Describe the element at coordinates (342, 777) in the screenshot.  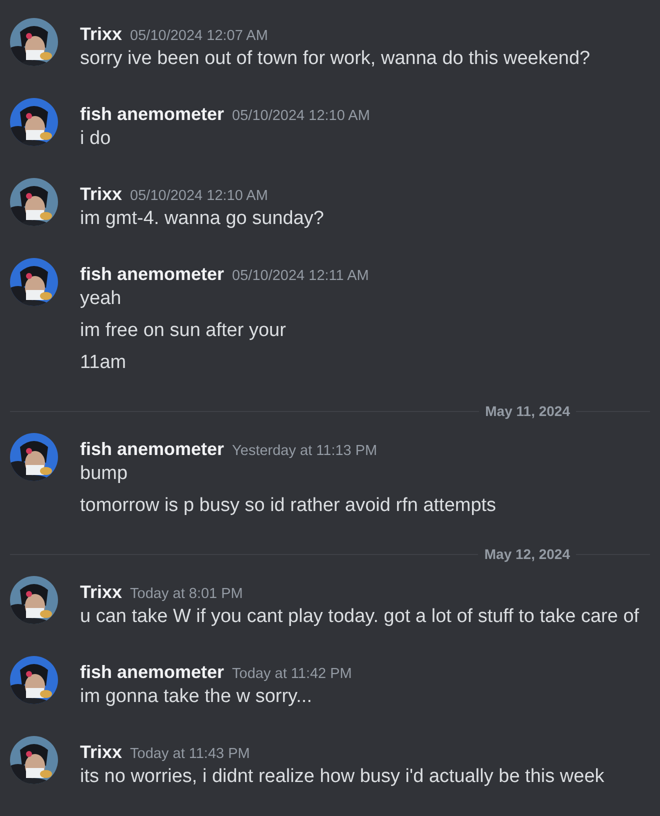
I see `message-text: its no worries, i didnt realize how busy i'd actually be this week` at that location.